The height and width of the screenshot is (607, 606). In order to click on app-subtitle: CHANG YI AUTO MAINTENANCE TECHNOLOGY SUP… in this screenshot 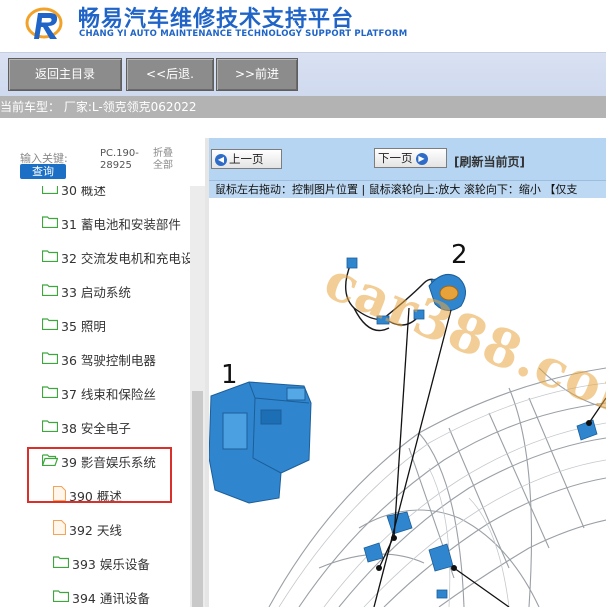, I will do `click(243, 34)`.